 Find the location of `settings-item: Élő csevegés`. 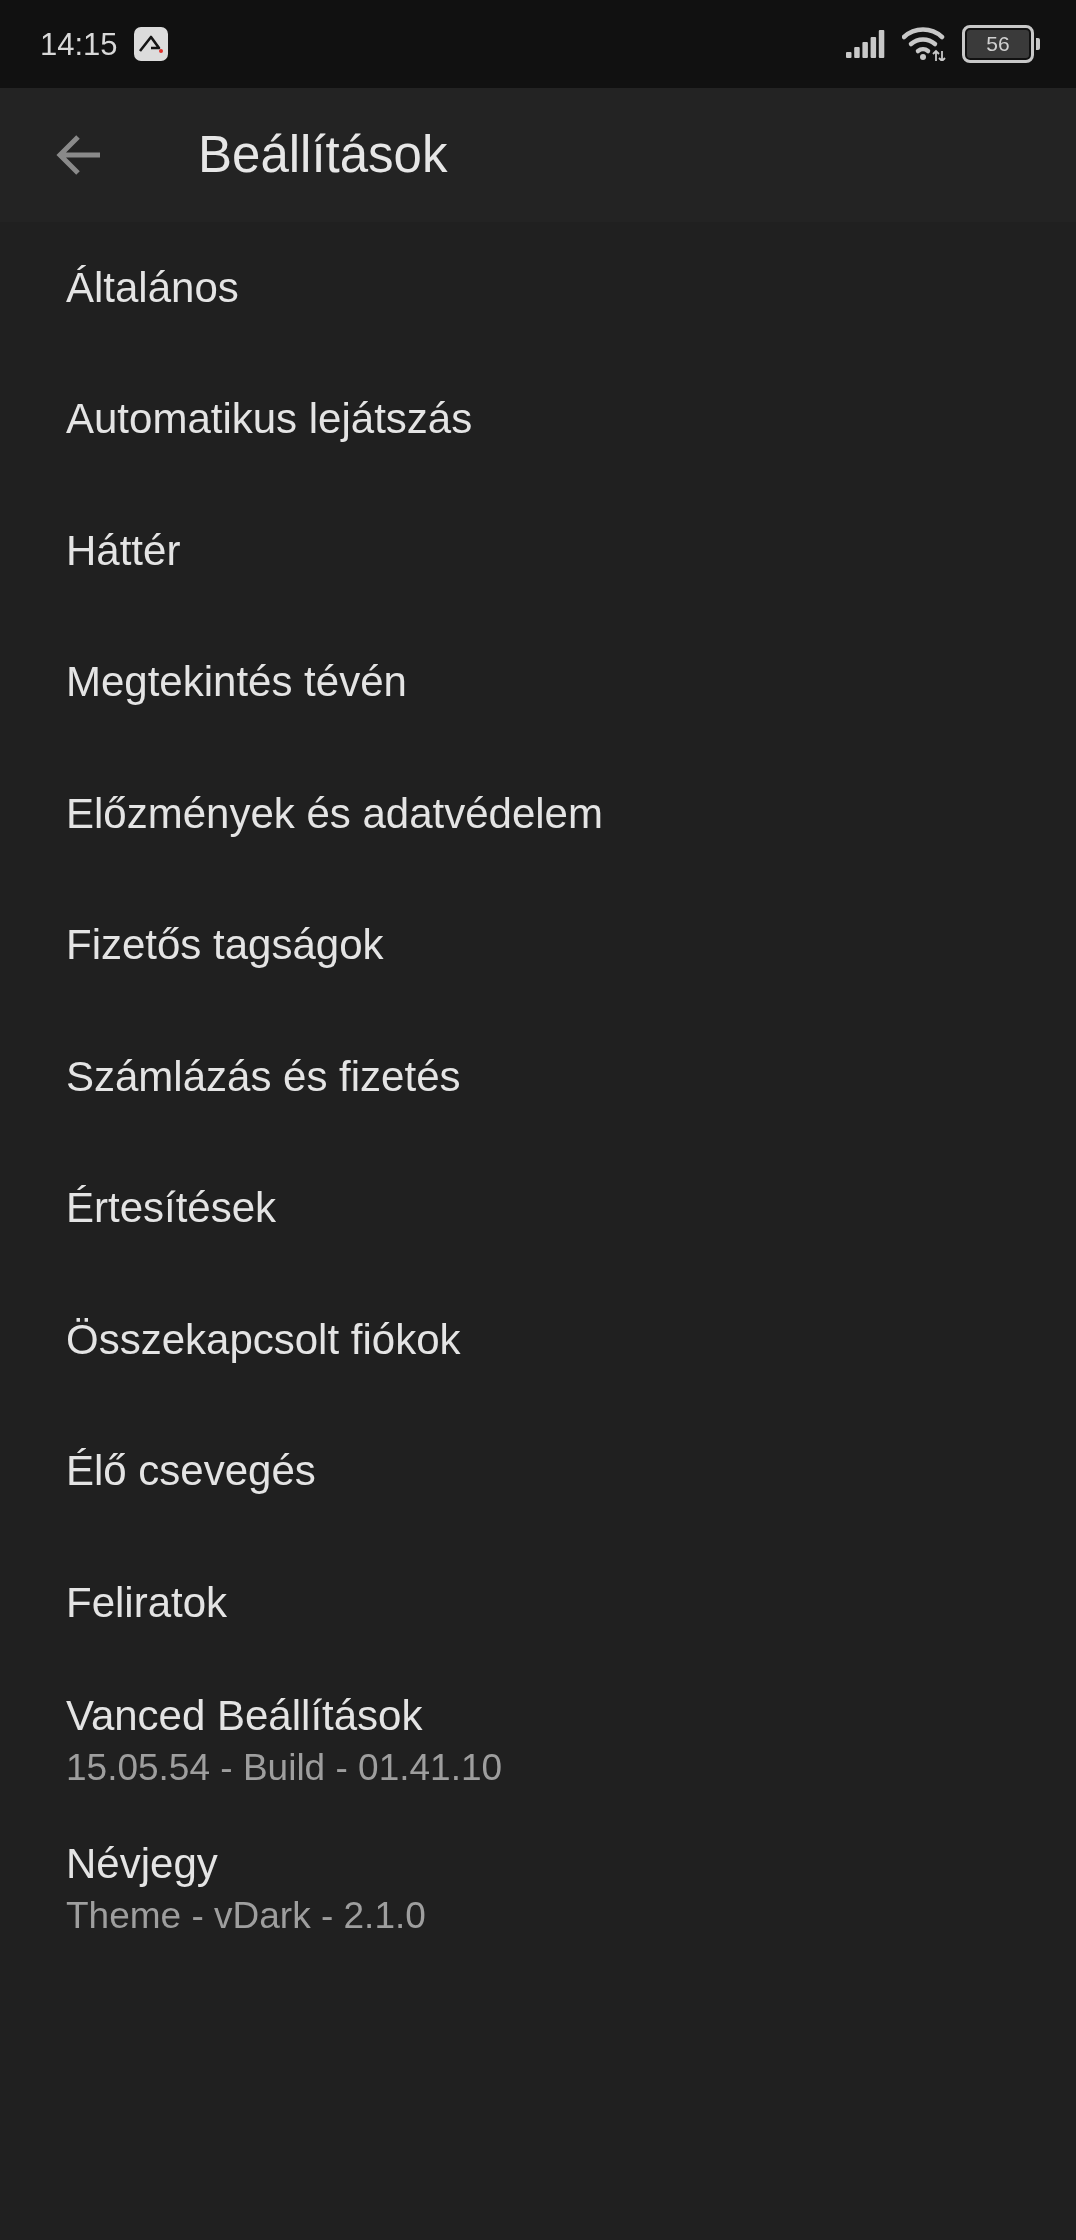

settings-item: Élő csevegés is located at coordinates (191, 1471).